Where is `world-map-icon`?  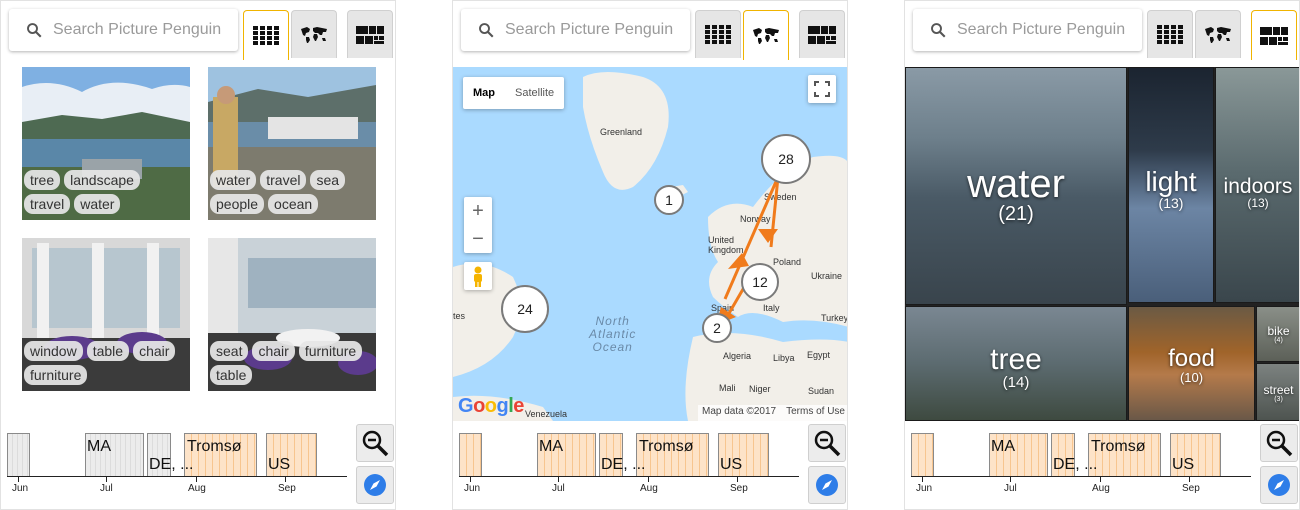 world-map-icon is located at coordinates (766, 35).